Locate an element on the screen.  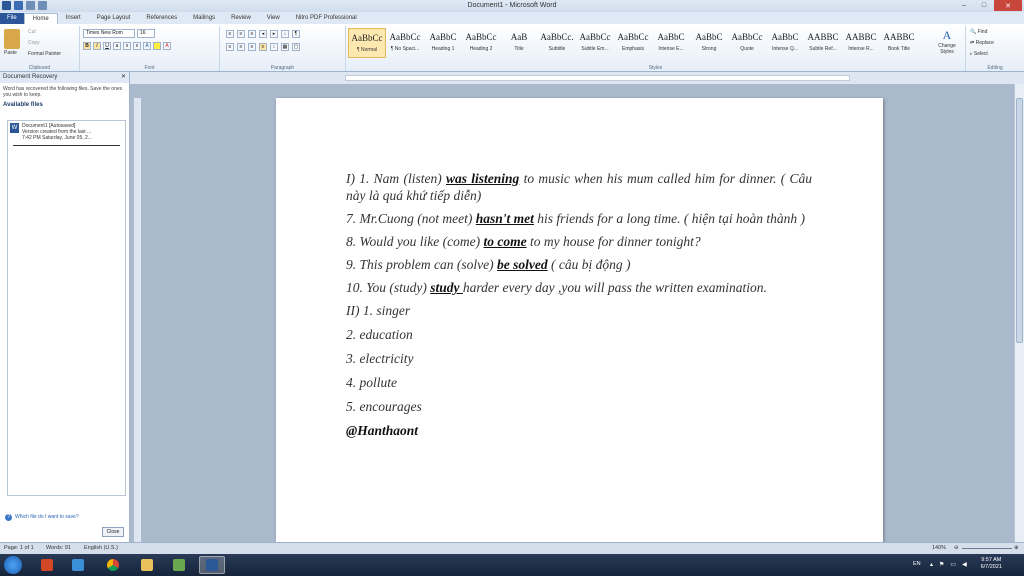
folder-icon is located at coordinates (147, 565).